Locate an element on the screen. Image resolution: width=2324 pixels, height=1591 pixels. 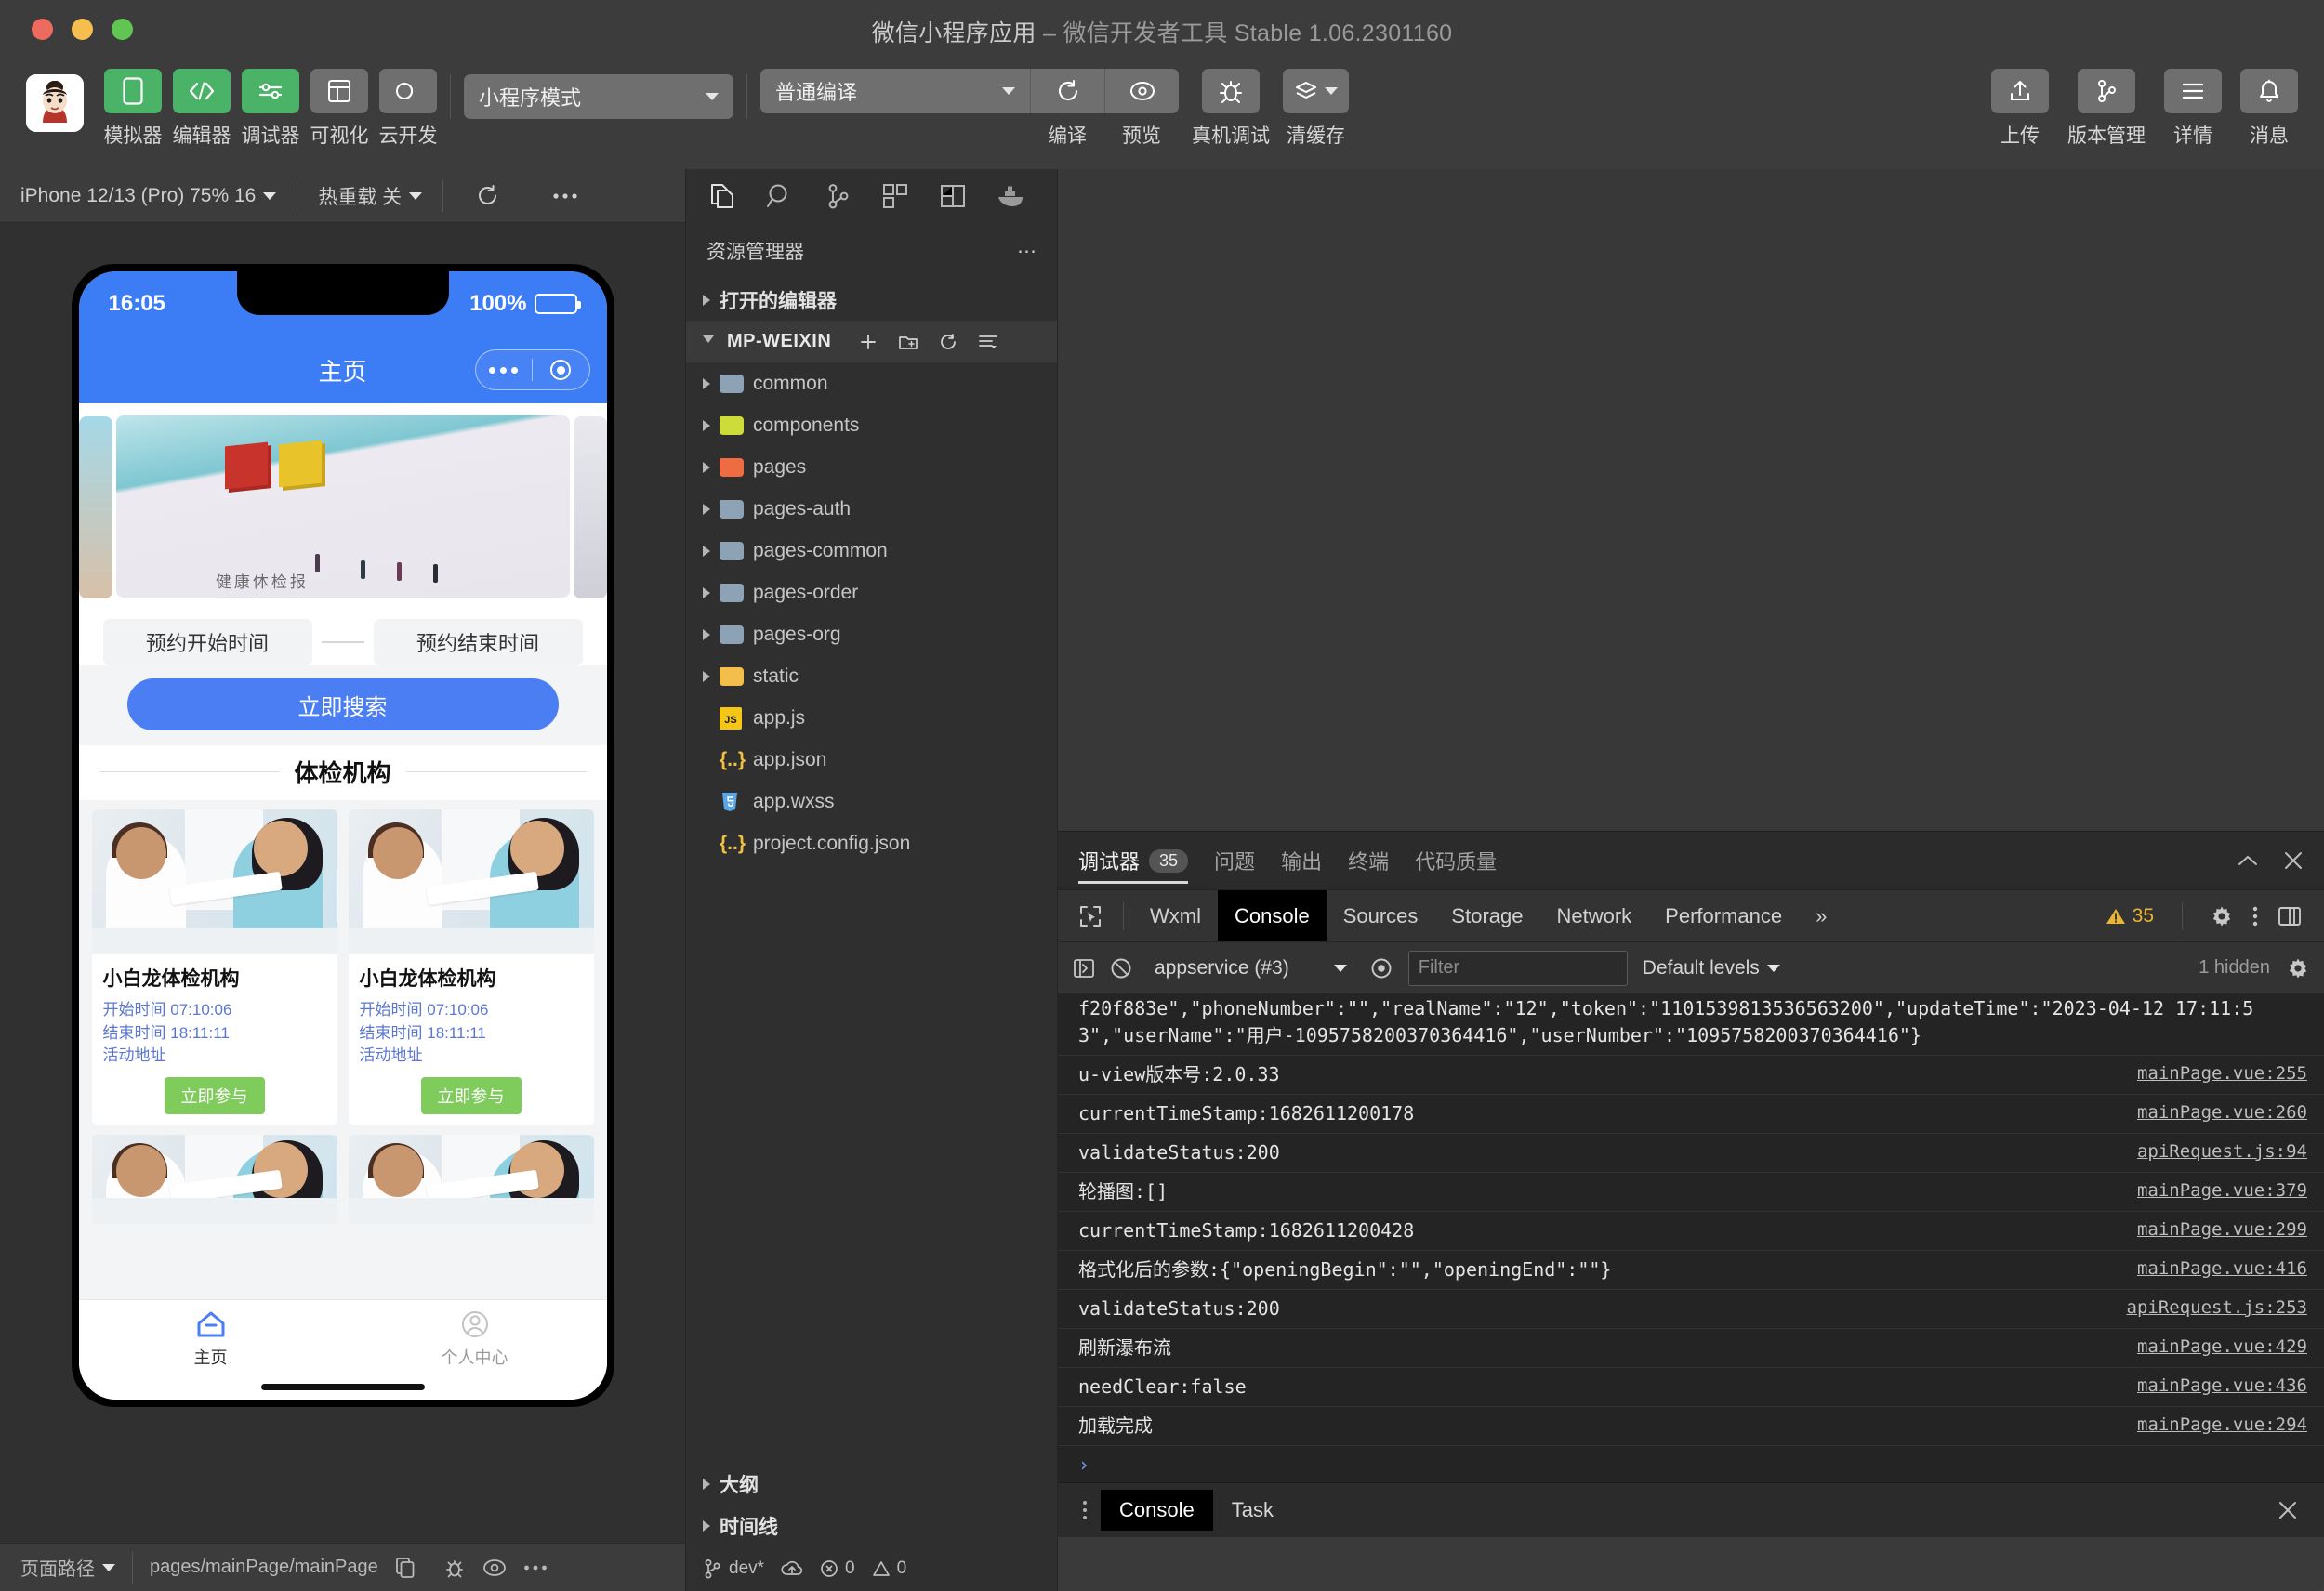
console-log-row: 刷新瀑布流 mainPage.vue:429 is located at coordinates (1691, 1348).